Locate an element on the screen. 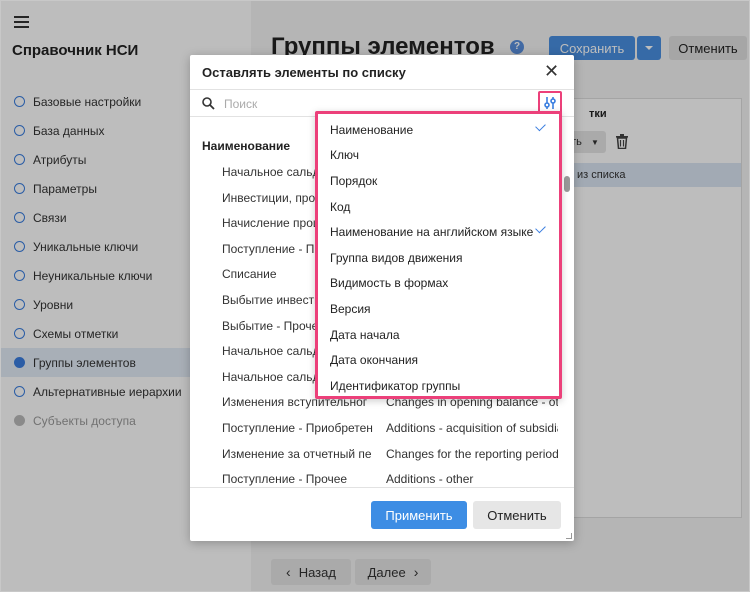 The image size is (750, 592). column-option-label: Версия is located at coordinates (350, 308).